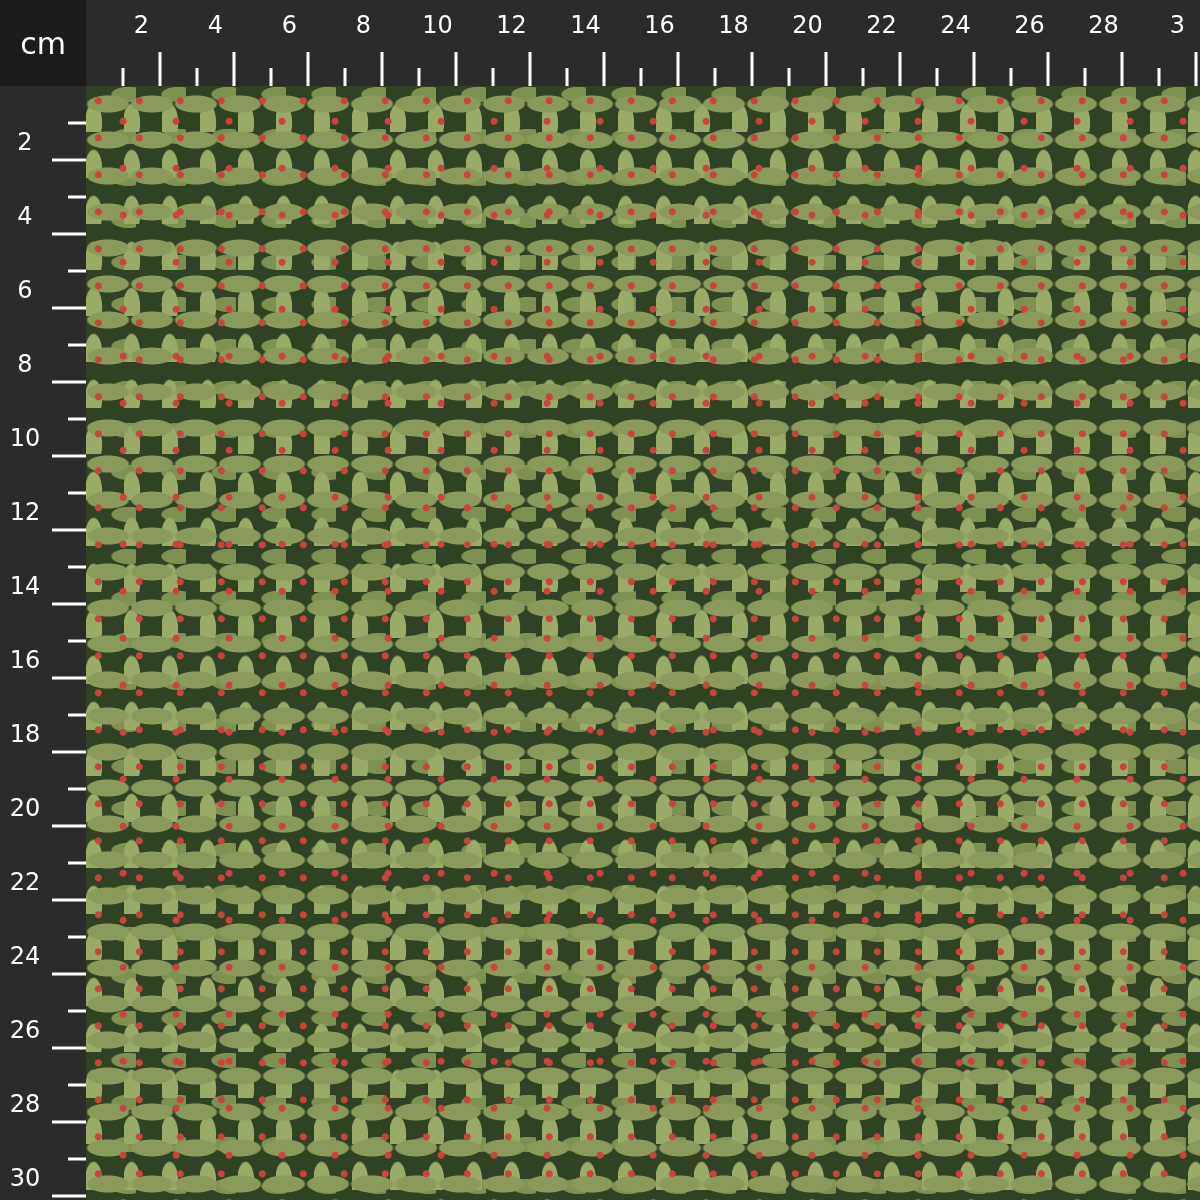 The image size is (1200, 1200). I want to click on unit-label: cm, so click(43, 43).